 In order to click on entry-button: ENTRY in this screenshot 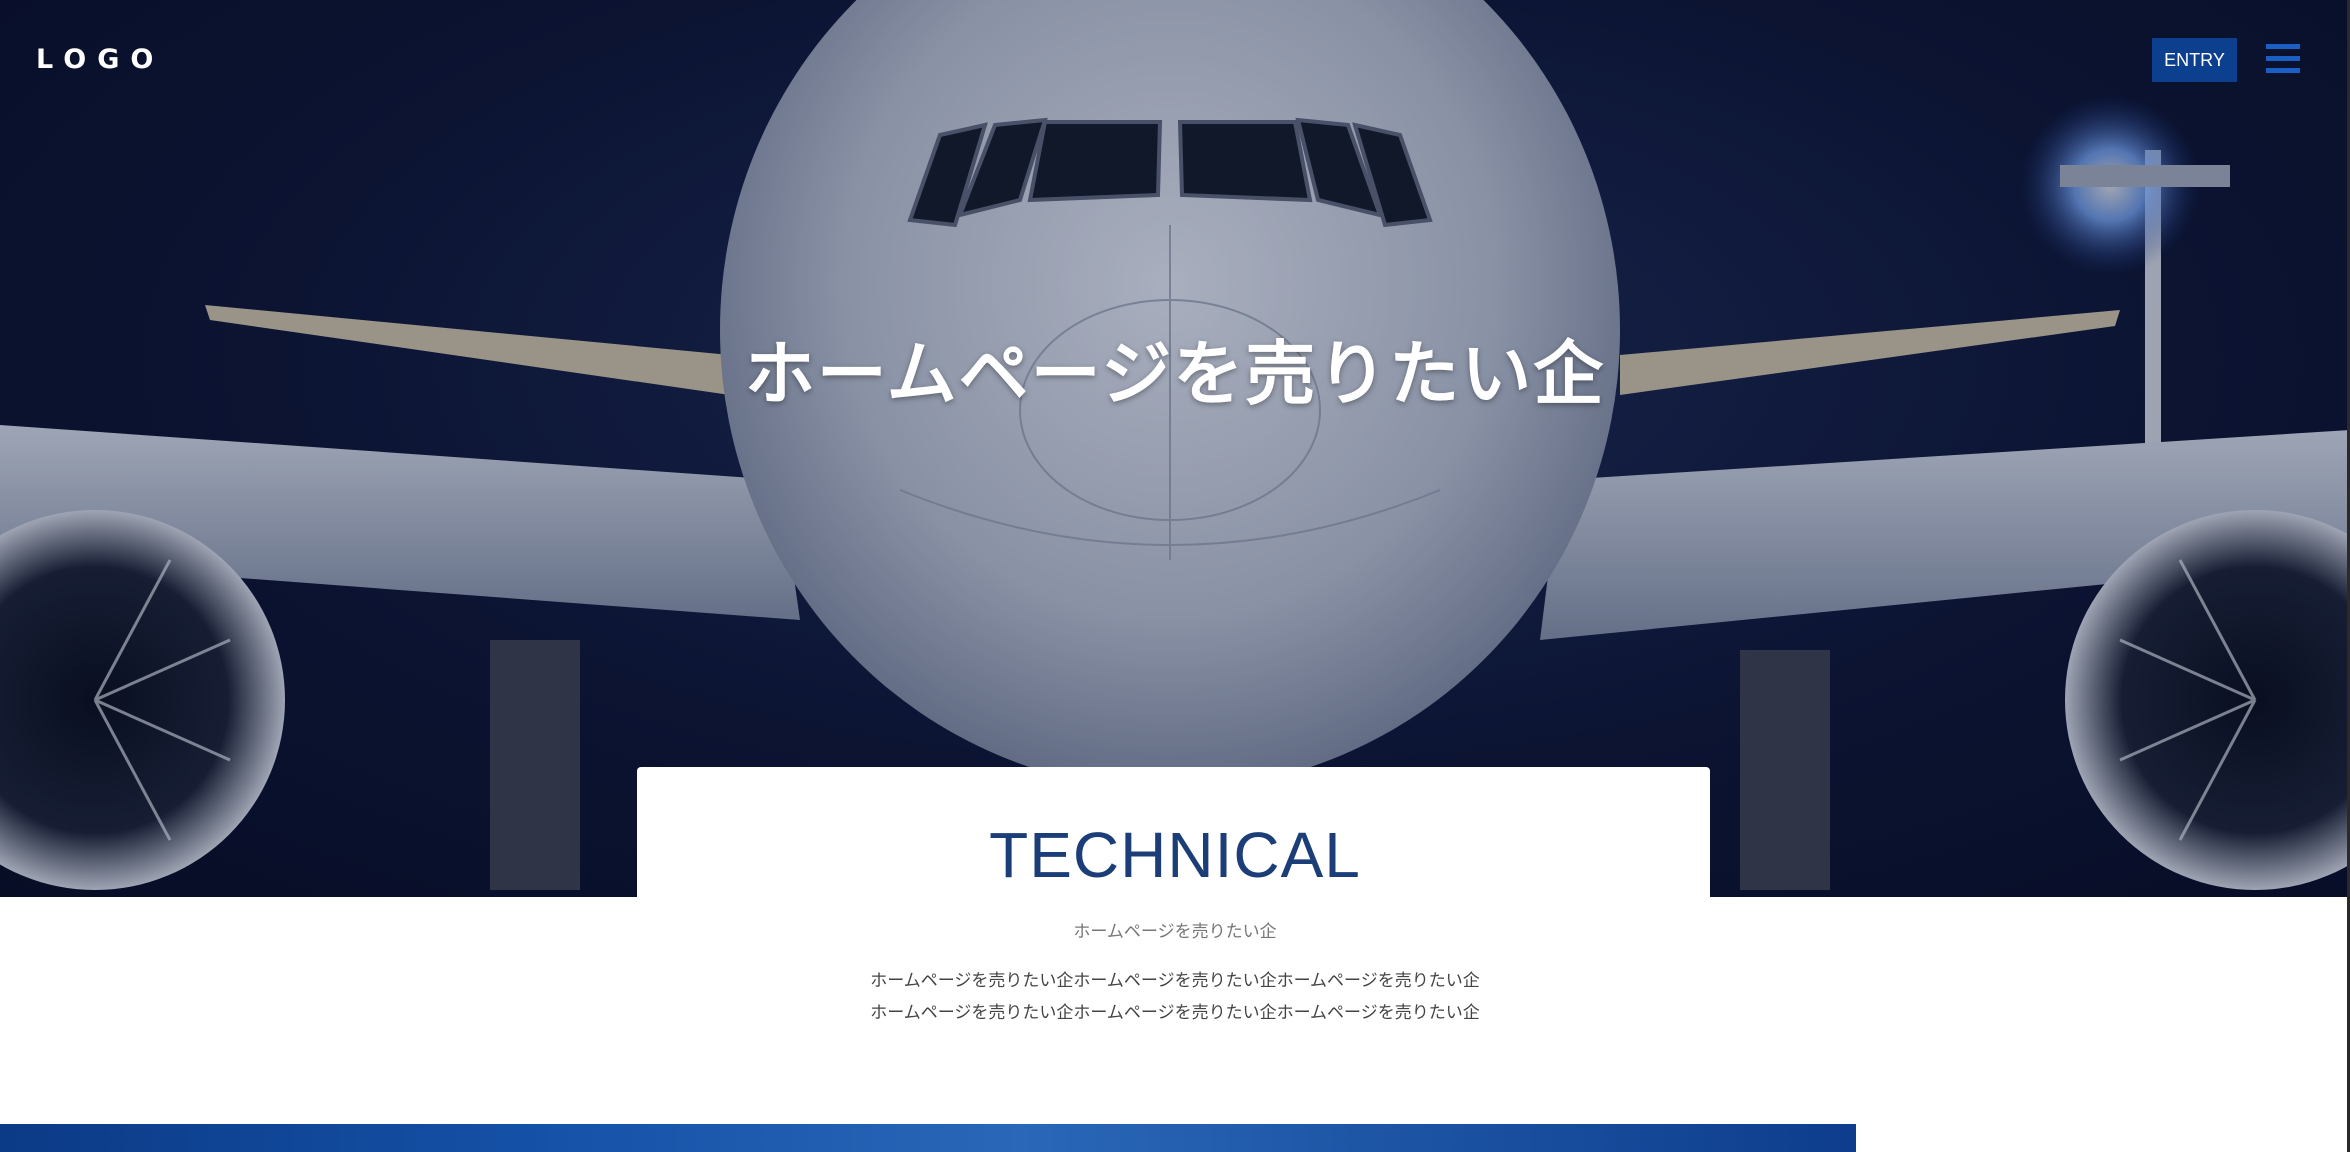, I will do `click(2194, 60)`.